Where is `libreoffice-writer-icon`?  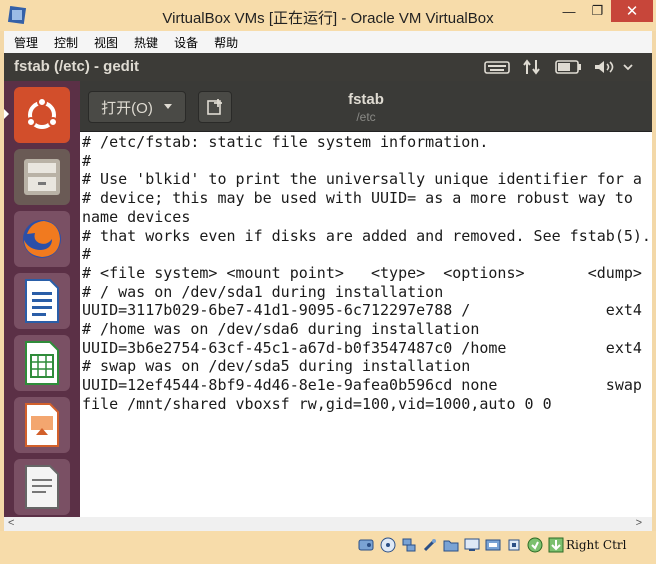
libreoffice-writer-icon is located at coordinates (42, 301).